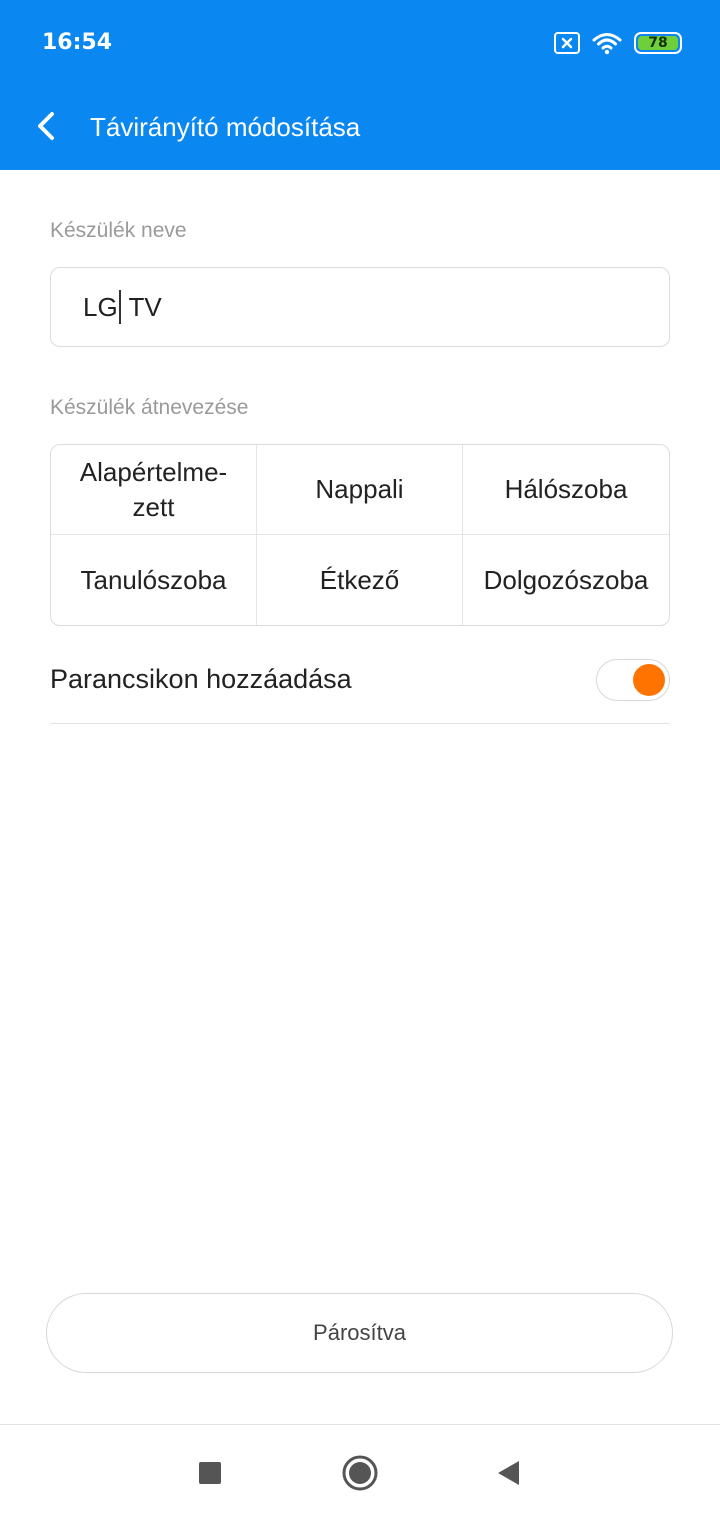 The height and width of the screenshot is (1520, 720). What do you see at coordinates (360, 490) in the screenshot?
I see `rename-option-living-room: Nappali` at bounding box center [360, 490].